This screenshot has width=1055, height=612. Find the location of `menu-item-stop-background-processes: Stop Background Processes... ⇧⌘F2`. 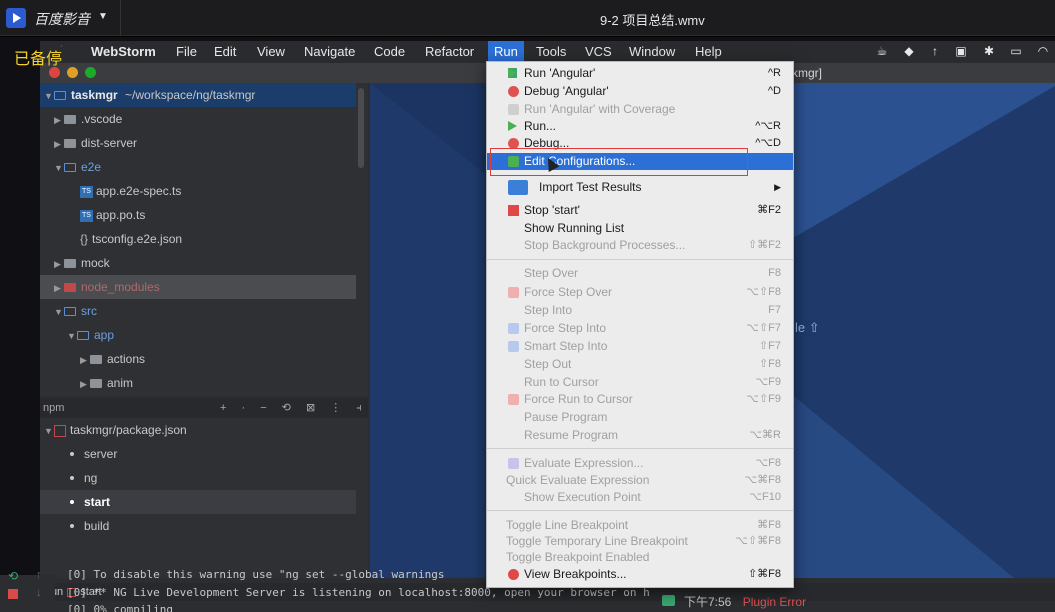

menu-item-stop-background-processes: Stop Background Processes... ⇧⌘F2 is located at coordinates (640, 245).